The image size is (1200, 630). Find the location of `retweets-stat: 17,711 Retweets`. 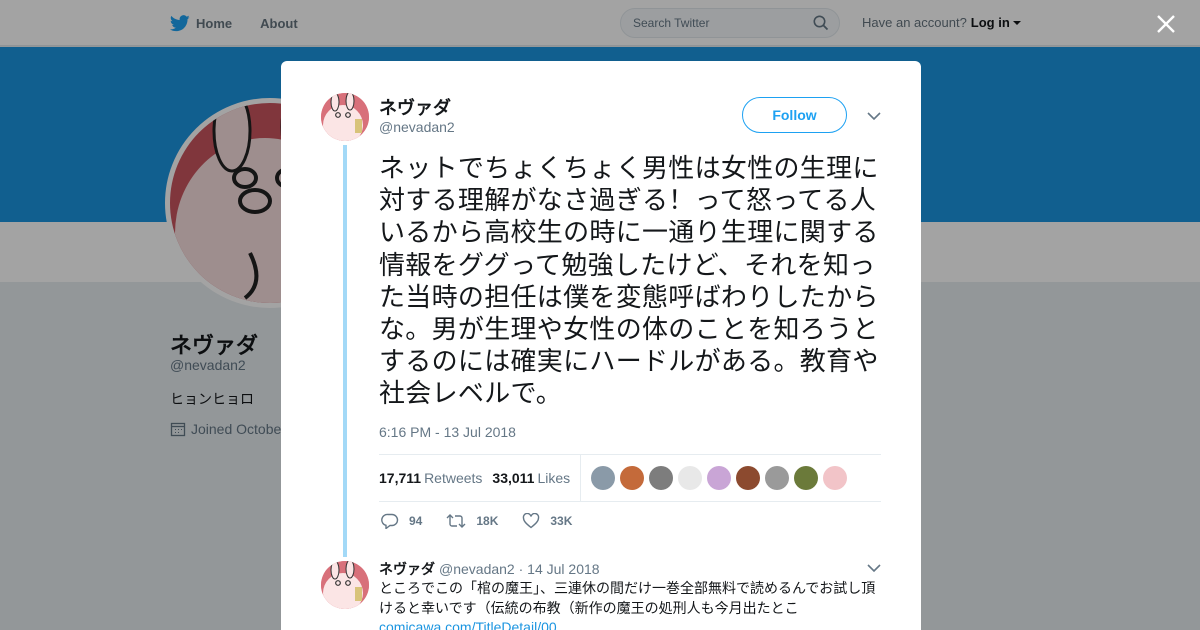

retweets-stat: 17,711 Retweets is located at coordinates (430, 478).